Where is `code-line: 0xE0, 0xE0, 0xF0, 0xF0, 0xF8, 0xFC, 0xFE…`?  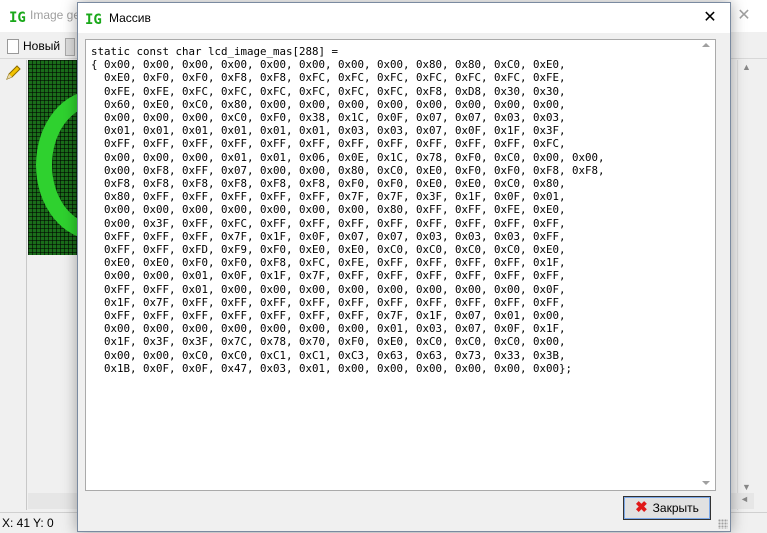 code-line: 0xE0, 0xE0, 0xF0, 0xF0, 0xF8, 0xFC, 0xFE… is located at coordinates (328, 263).